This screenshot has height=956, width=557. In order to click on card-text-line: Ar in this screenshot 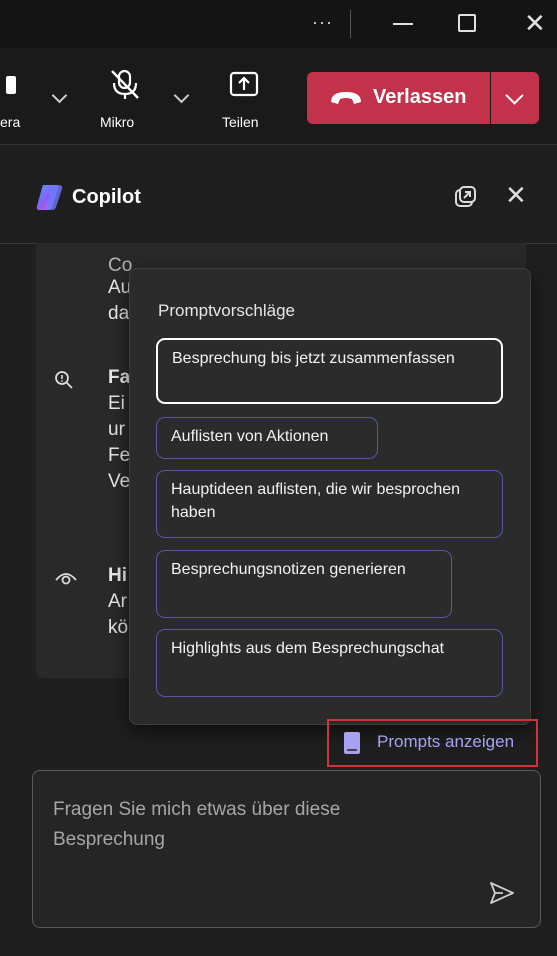, I will do `click(117, 601)`.